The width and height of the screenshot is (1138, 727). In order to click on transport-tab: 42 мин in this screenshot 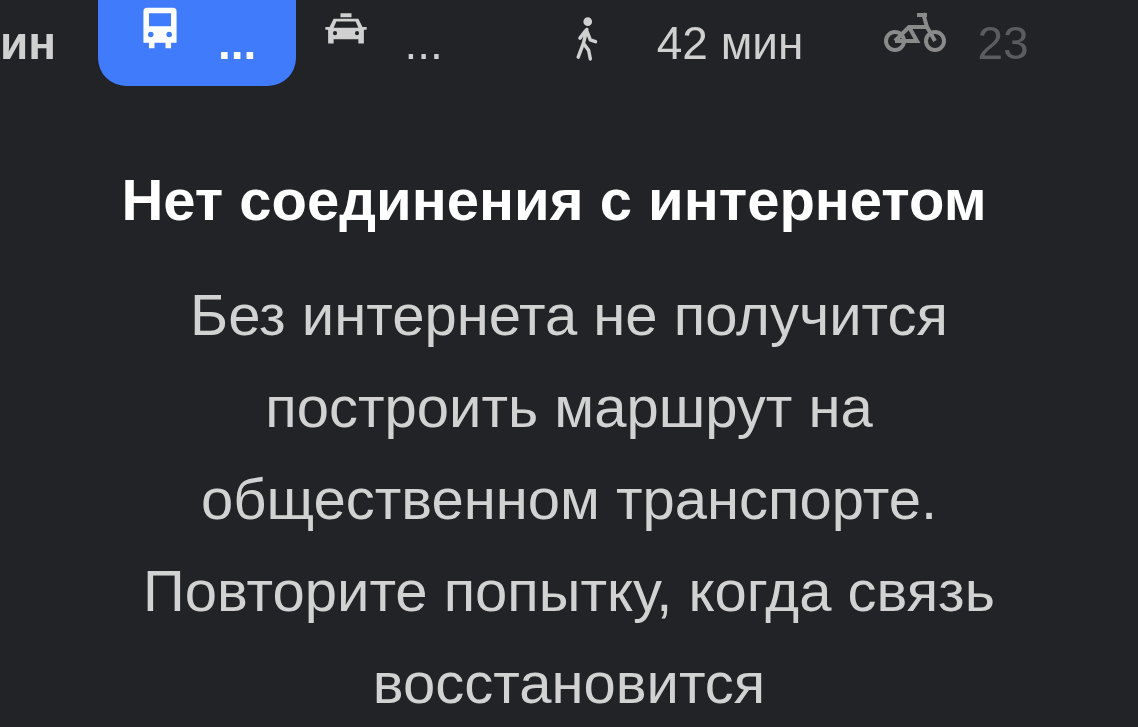, I will do `click(708, 43)`.